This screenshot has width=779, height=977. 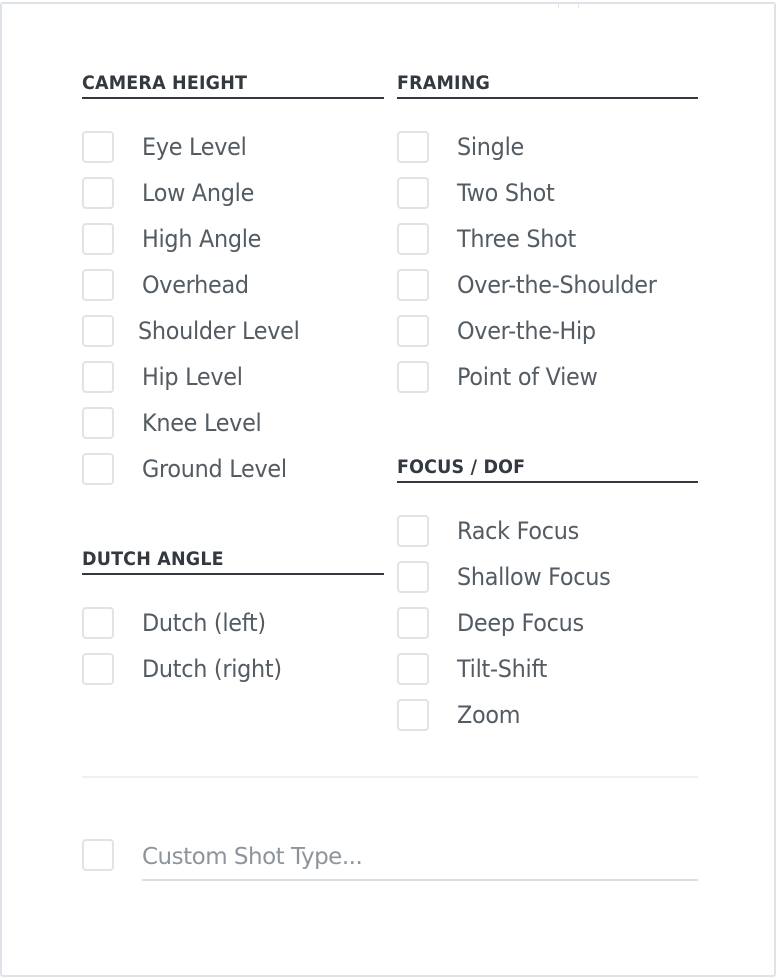 What do you see at coordinates (547, 468) in the screenshot?
I see `section-title: FOCUS / DOF` at bounding box center [547, 468].